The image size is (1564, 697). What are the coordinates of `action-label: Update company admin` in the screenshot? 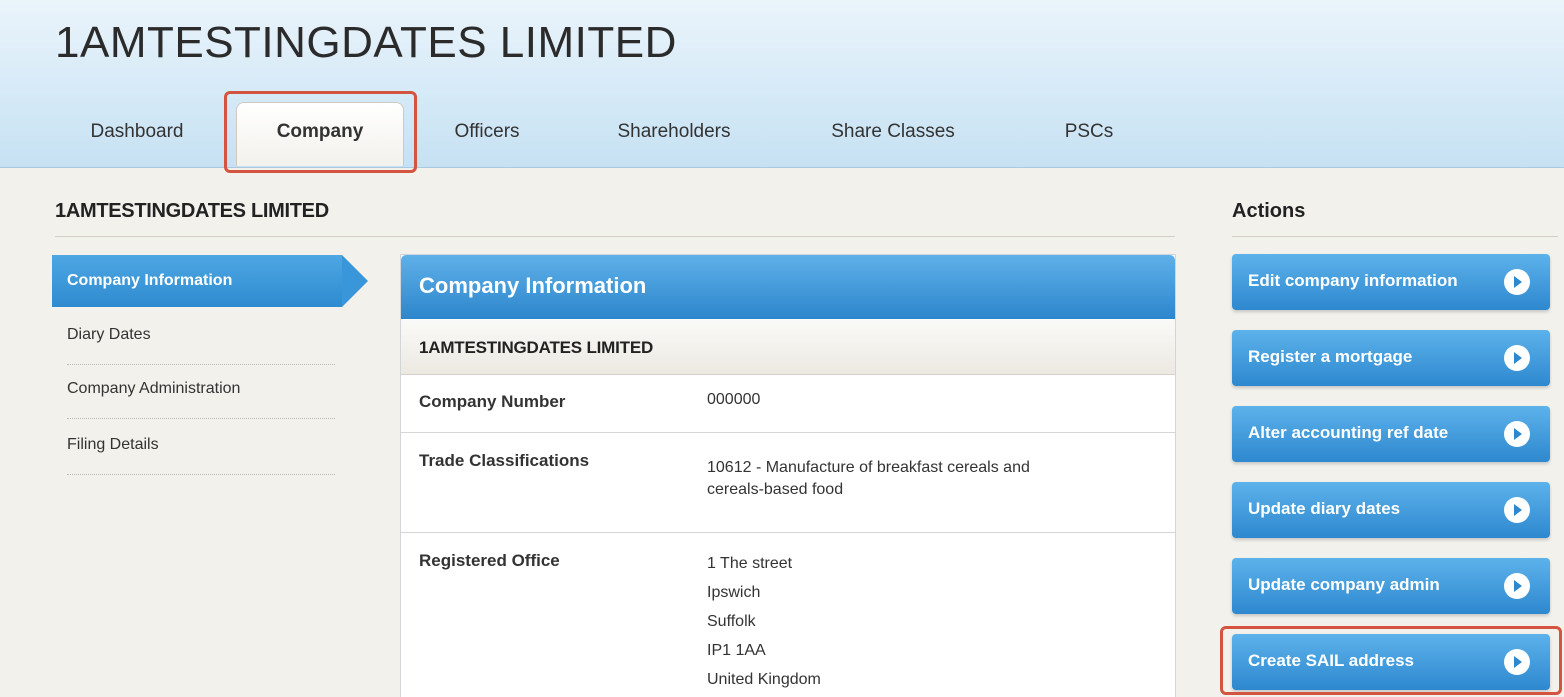 It's located at (1344, 584).